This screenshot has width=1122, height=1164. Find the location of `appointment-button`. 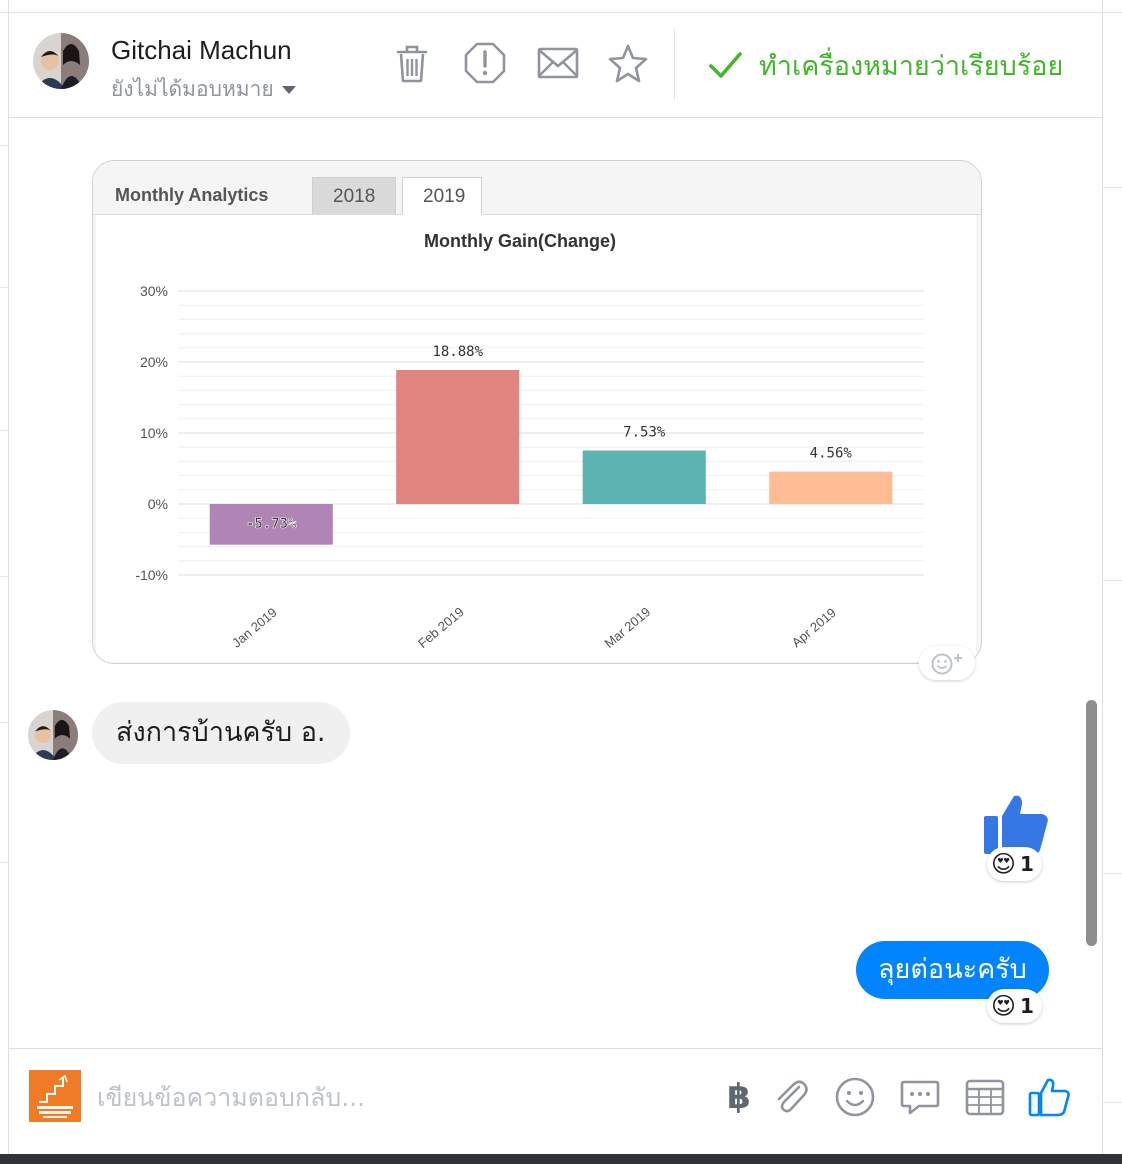

appointment-button is located at coordinates (985, 1097).